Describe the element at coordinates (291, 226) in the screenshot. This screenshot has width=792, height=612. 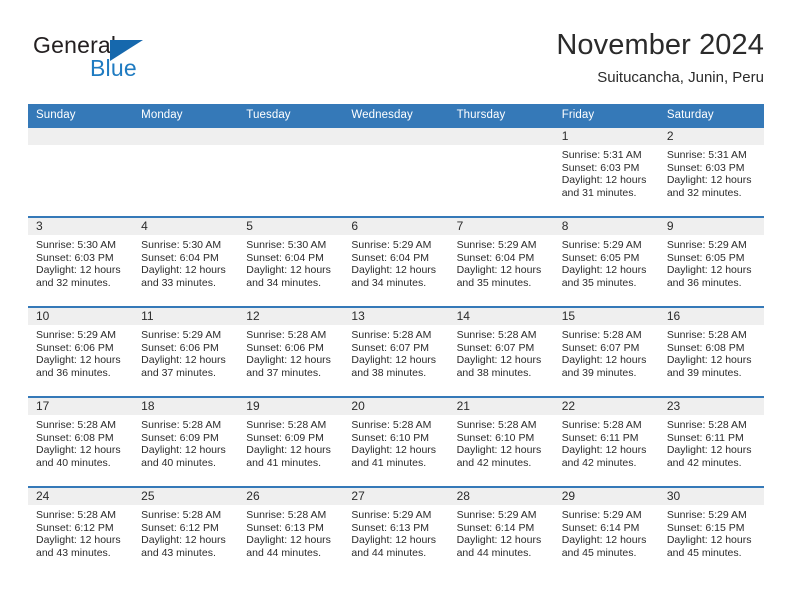
I see `day-number: 5` at that location.